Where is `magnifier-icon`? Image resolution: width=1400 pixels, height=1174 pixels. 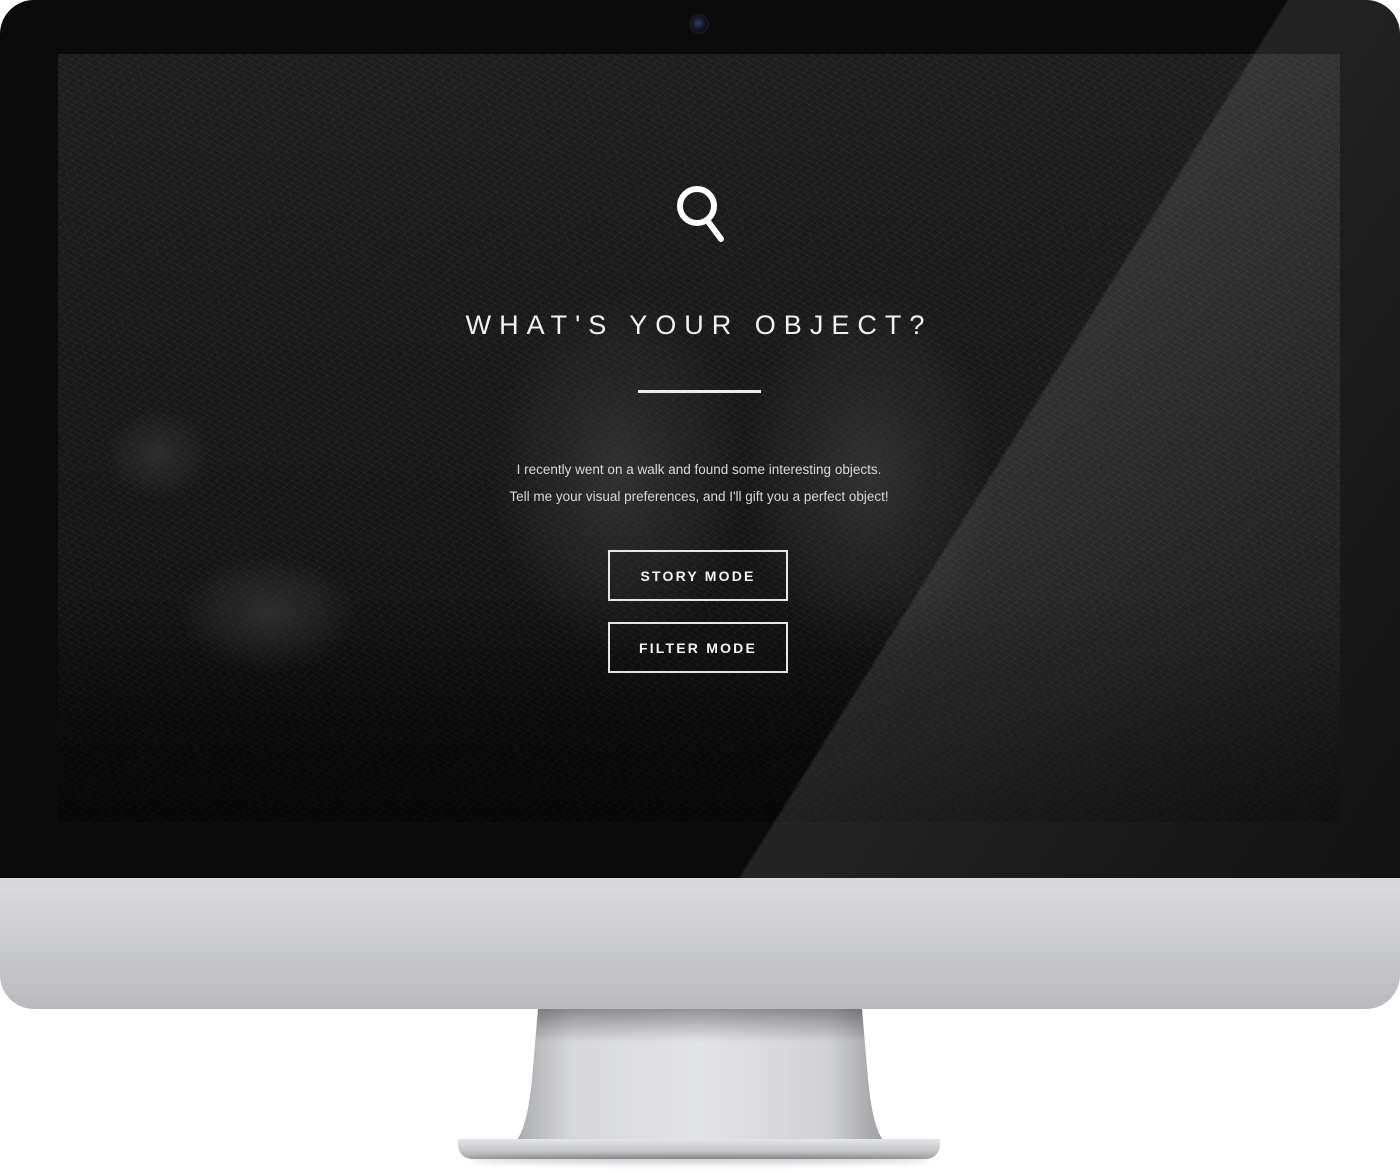 magnifier-icon is located at coordinates (700, 214).